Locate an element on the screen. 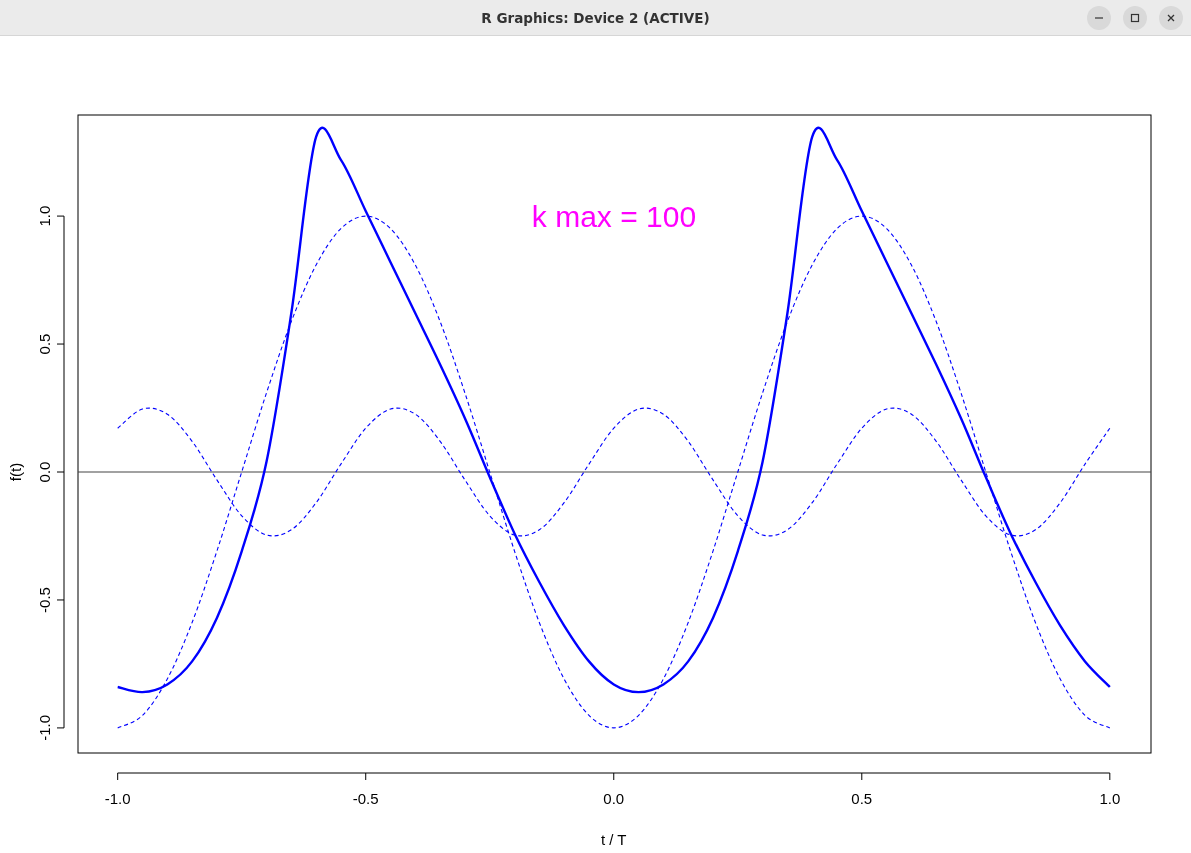  x-axis-label: t / T is located at coordinates (613, 839).